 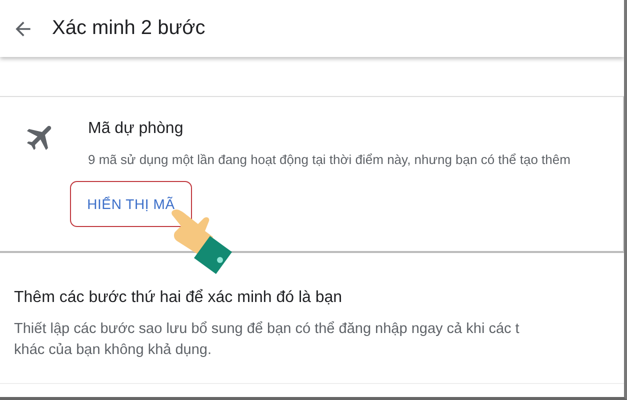 I want to click on show-codes-button: HIỂN THỊ MÃ, so click(x=131, y=204).